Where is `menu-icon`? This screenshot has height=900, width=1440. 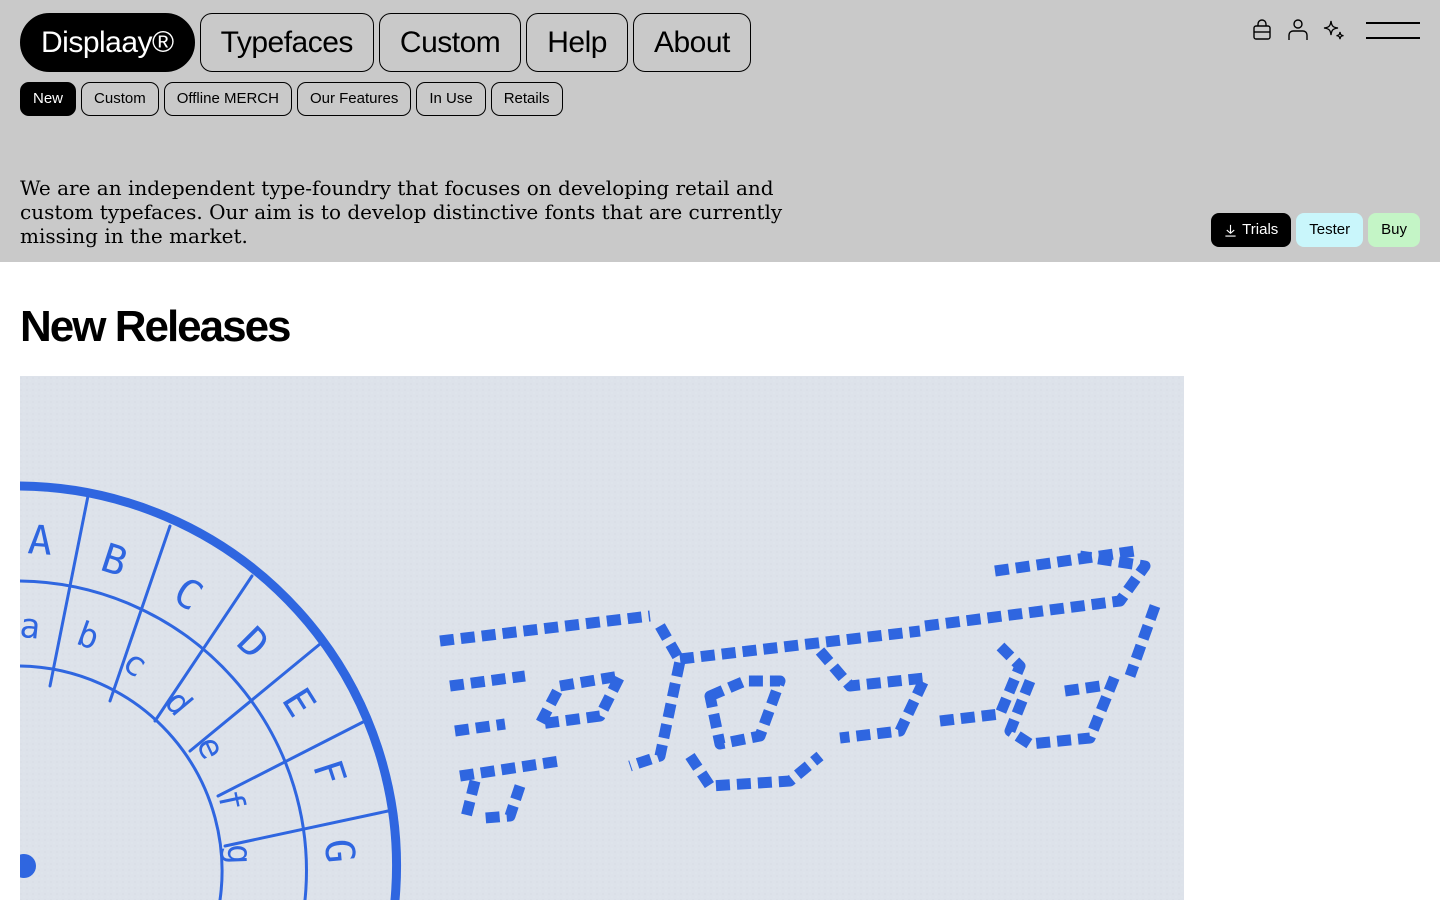
menu-icon is located at coordinates (1393, 30).